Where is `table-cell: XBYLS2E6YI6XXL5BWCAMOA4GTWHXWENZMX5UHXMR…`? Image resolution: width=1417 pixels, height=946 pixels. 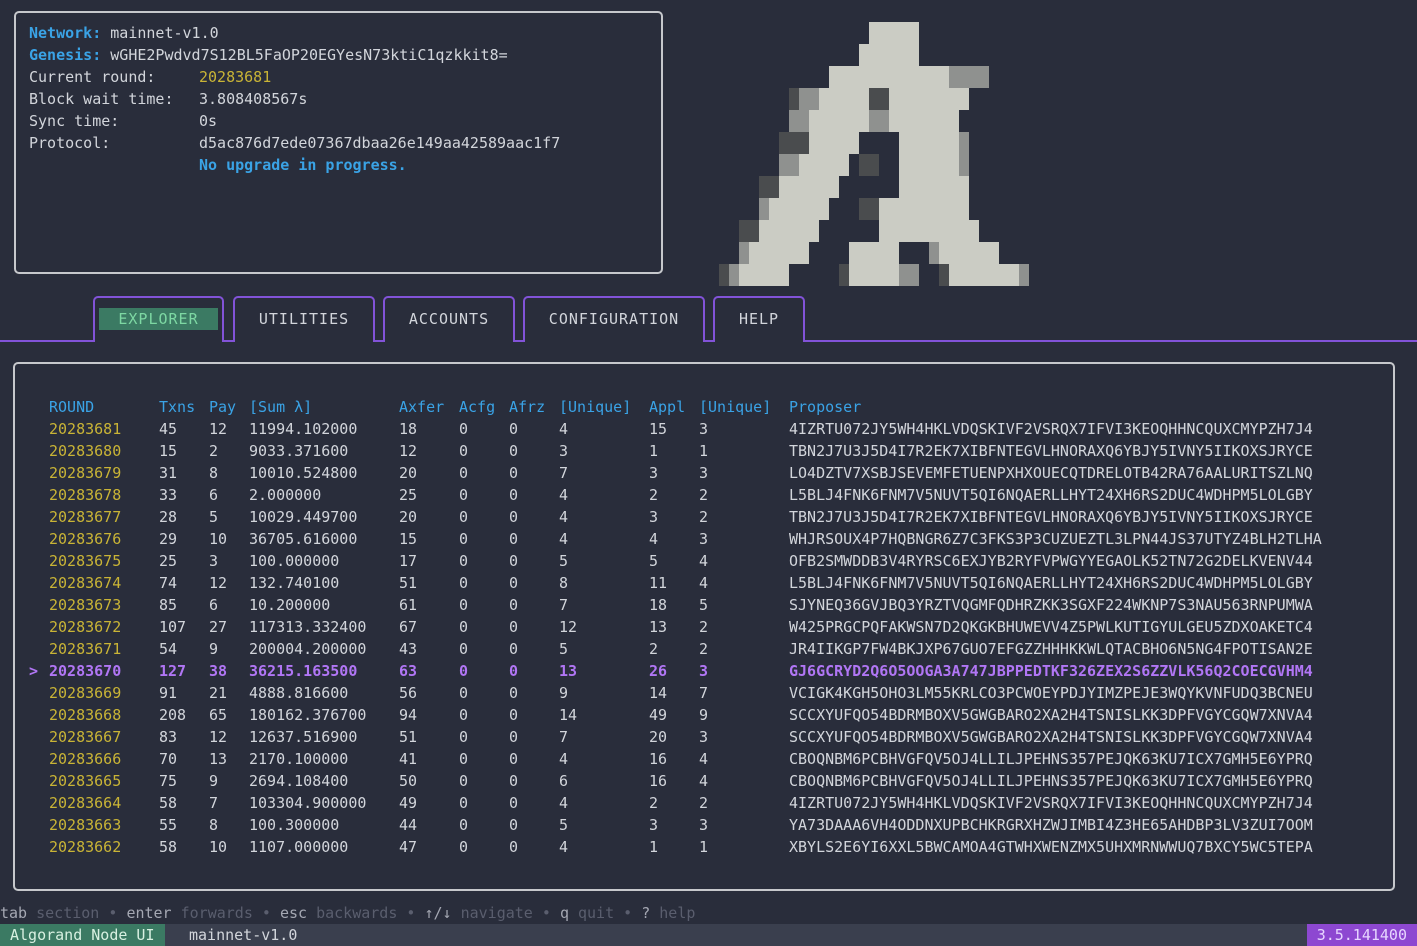
table-cell: XBYLS2E6YI6XXL5BWCAMOA4GTWHXWENZMX5UHXMR… is located at coordinates (1051, 847).